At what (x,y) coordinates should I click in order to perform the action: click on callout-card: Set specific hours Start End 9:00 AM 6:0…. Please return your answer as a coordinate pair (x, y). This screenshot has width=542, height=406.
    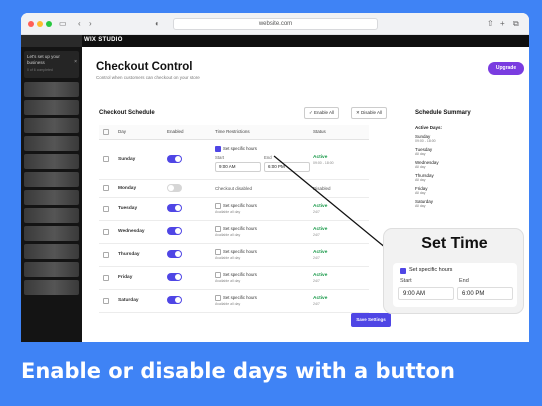
    Looking at the image, I should click on (455, 285).